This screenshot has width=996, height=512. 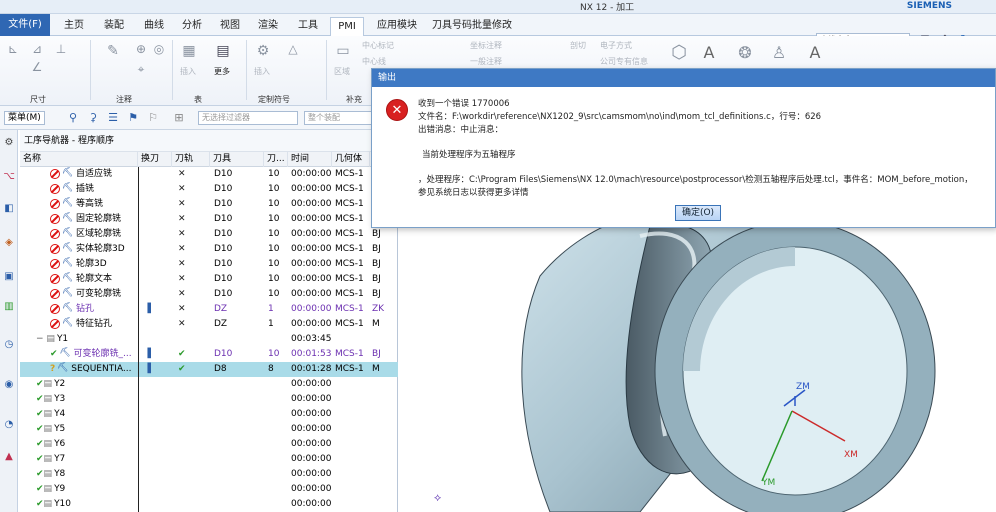 What do you see at coordinates (13, 49) in the screenshot?
I see `dimension-icon: ⊾` at bounding box center [13, 49].